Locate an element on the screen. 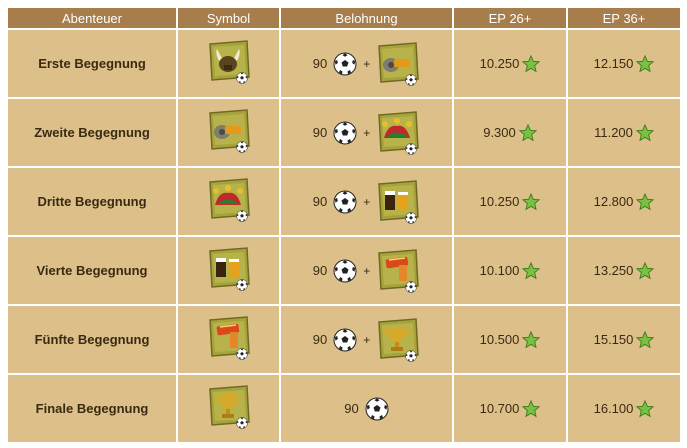 This screenshot has width=687, height=448. ep26-value: 10.100 is located at coordinates (499, 270).